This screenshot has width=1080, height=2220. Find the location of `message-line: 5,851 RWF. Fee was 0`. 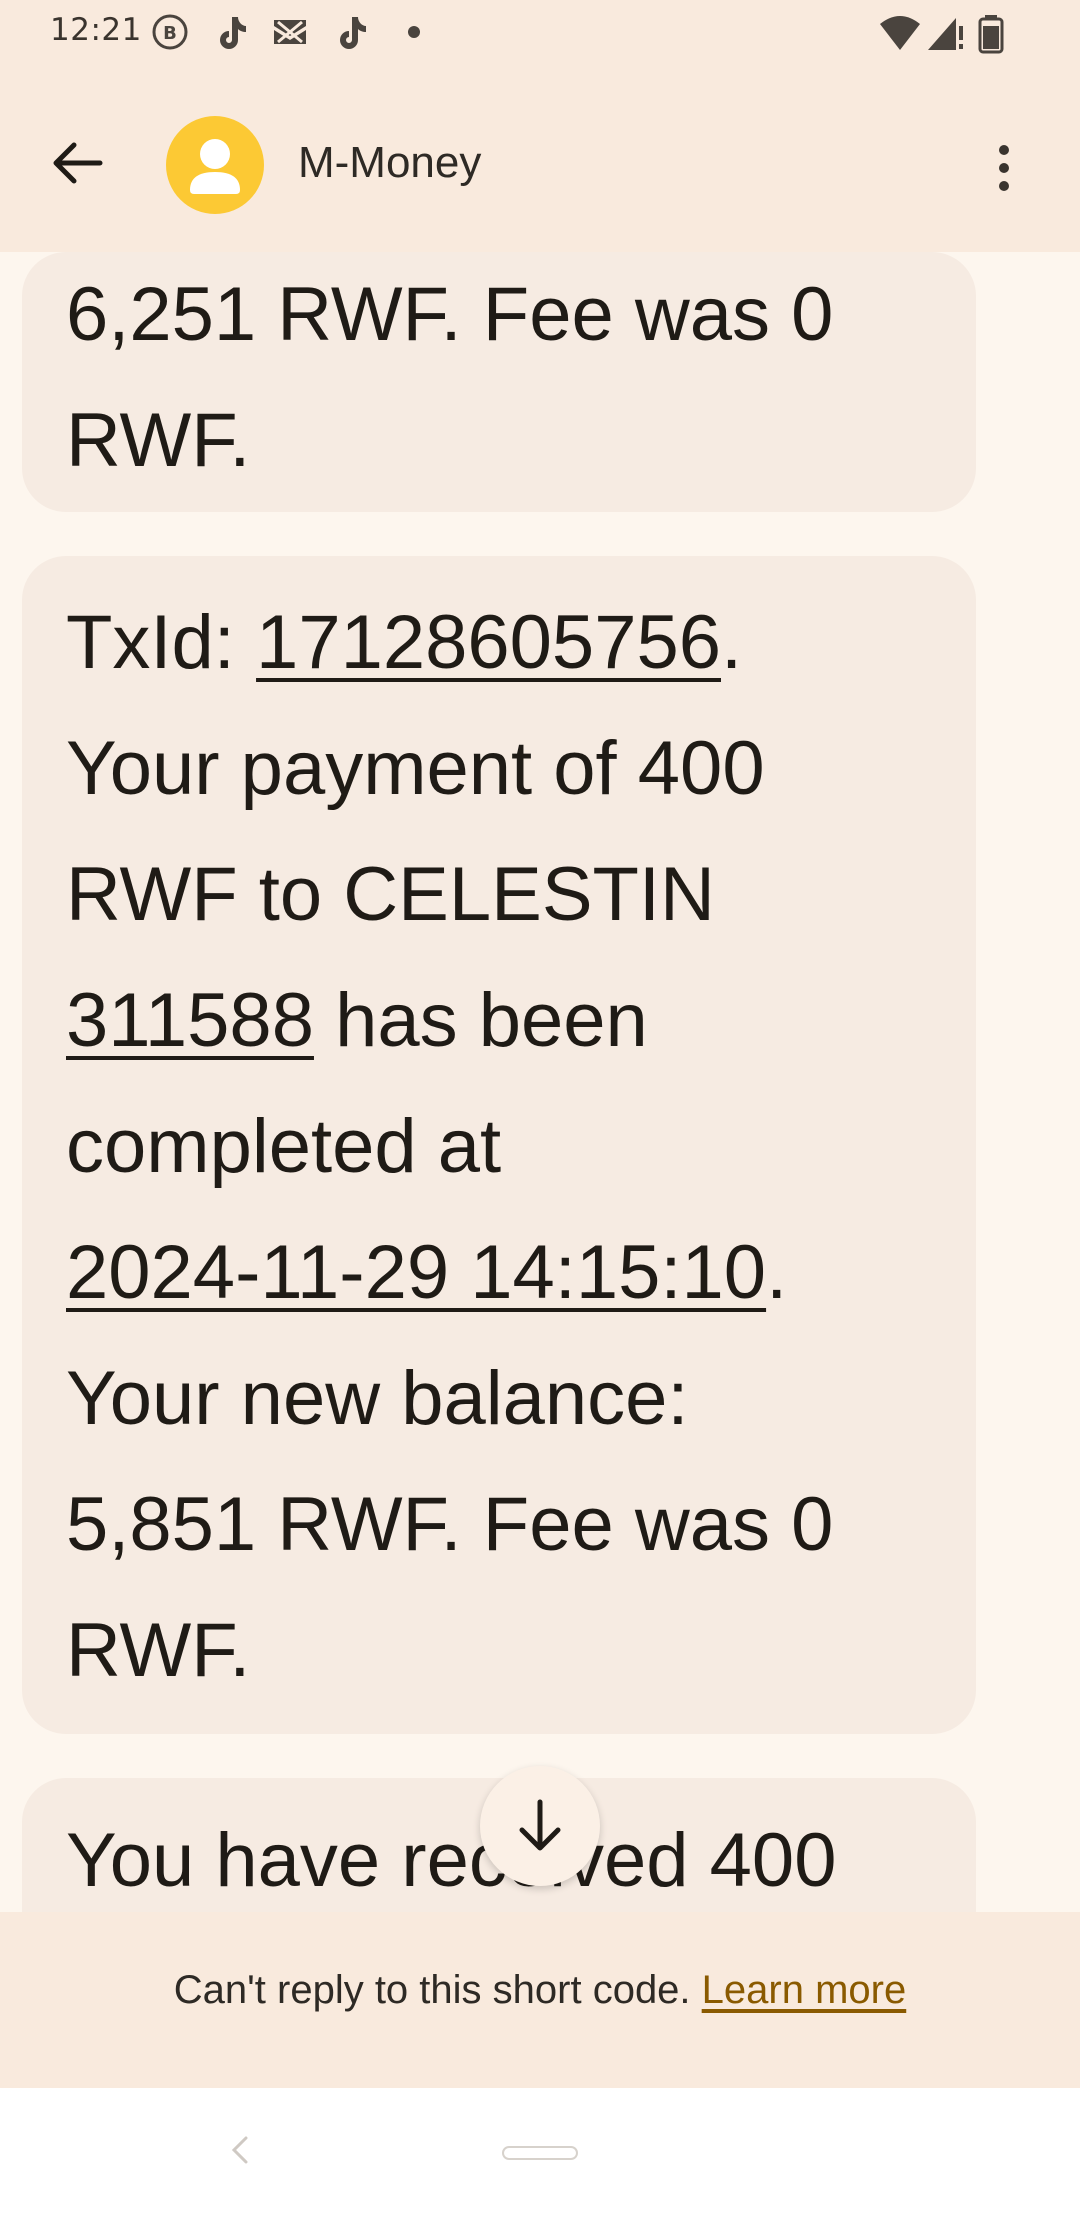

message-line: 5,851 RWF. Fee was 0 is located at coordinates (499, 1525).